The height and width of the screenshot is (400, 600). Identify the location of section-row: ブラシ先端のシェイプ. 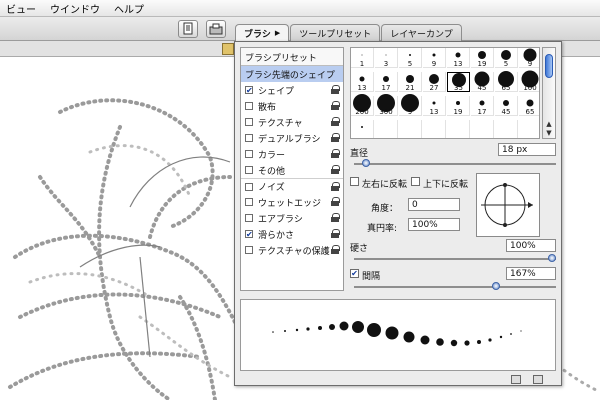
(292, 74).